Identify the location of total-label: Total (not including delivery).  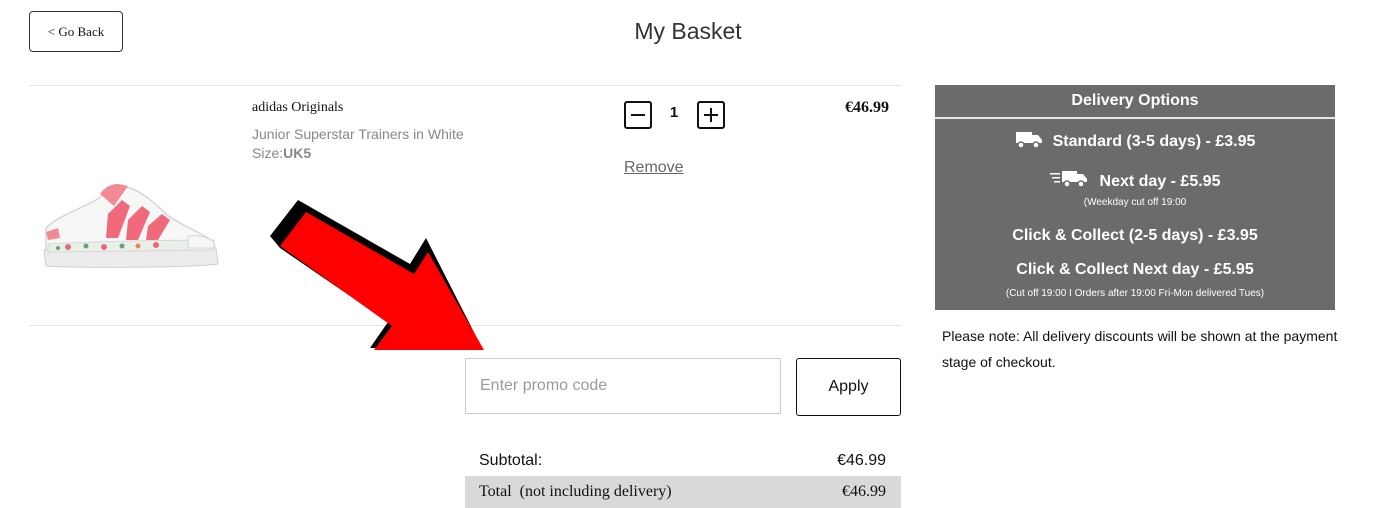
(575, 491).